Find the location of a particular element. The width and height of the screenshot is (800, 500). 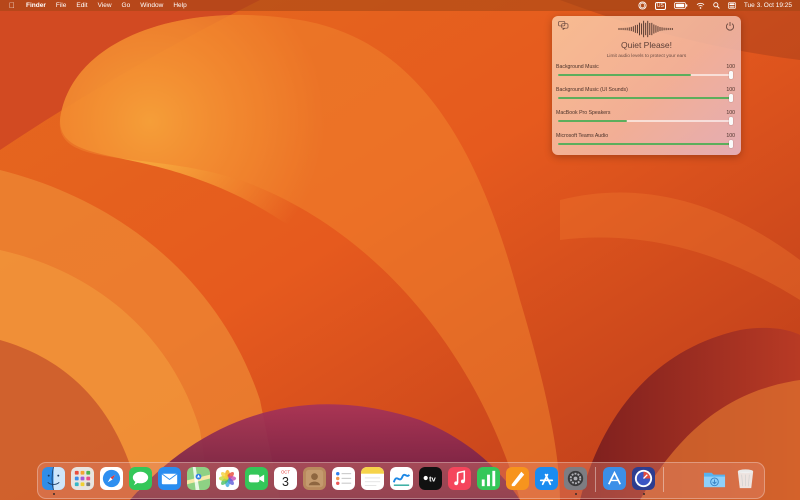

dock-messages is located at coordinates (140, 478).